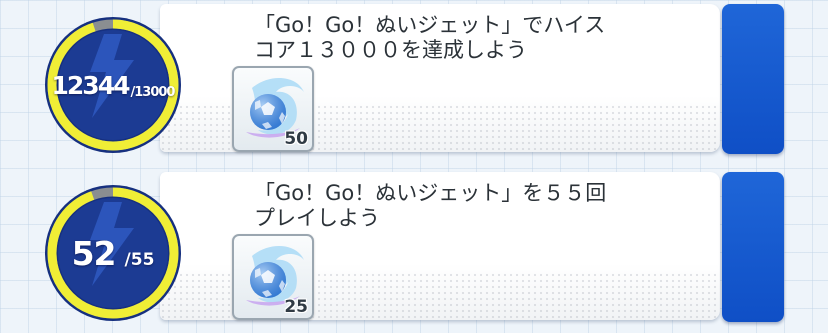 The width and height of the screenshot is (828, 333). Describe the element at coordinates (273, 277) in the screenshot. I see `reward-item: 25` at that location.